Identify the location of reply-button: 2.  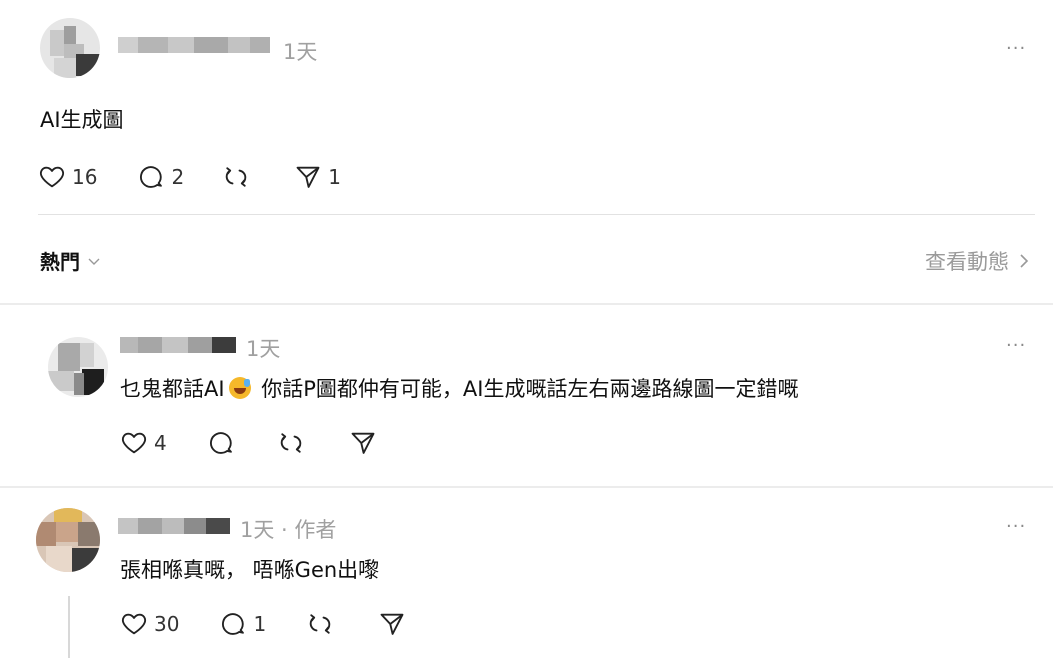
(160, 177).